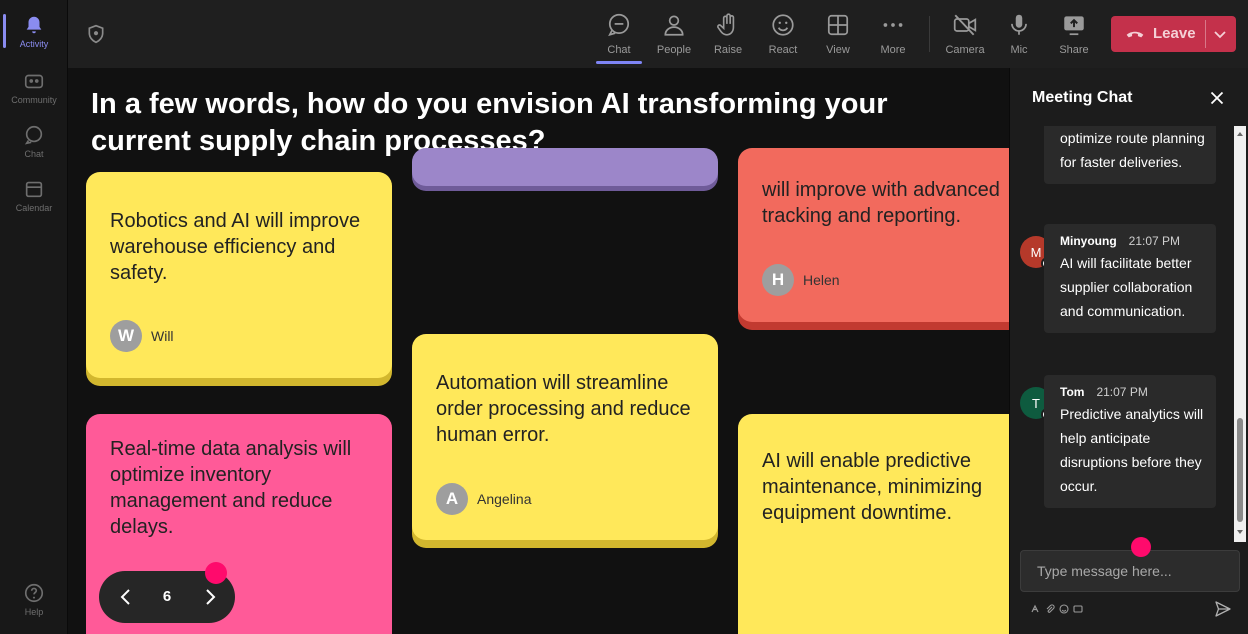 This screenshot has height=634, width=1248. What do you see at coordinates (1240, 532) in the screenshot?
I see `scroll-down-icon` at bounding box center [1240, 532].